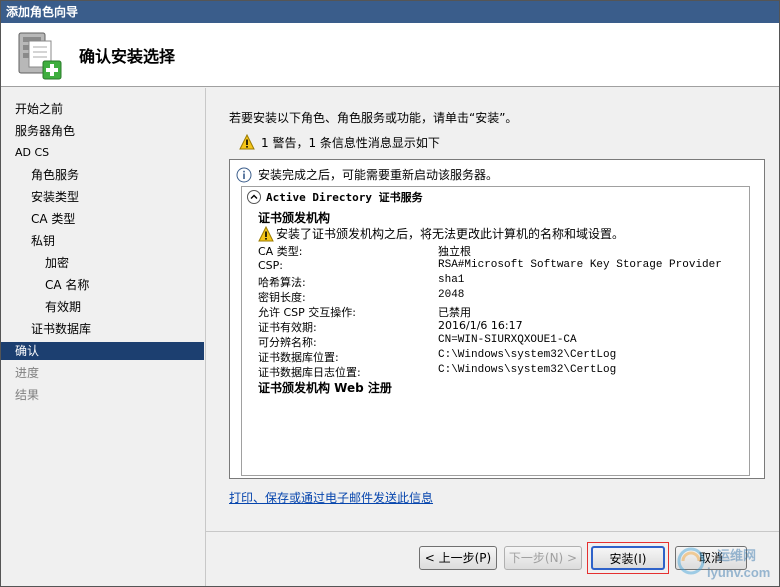 This screenshot has width=780, height=587. What do you see at coordinates (102, 263) in the screenshot?
I see `sidebar-item-cryptography: 加密` at bounding box center [102, 263].